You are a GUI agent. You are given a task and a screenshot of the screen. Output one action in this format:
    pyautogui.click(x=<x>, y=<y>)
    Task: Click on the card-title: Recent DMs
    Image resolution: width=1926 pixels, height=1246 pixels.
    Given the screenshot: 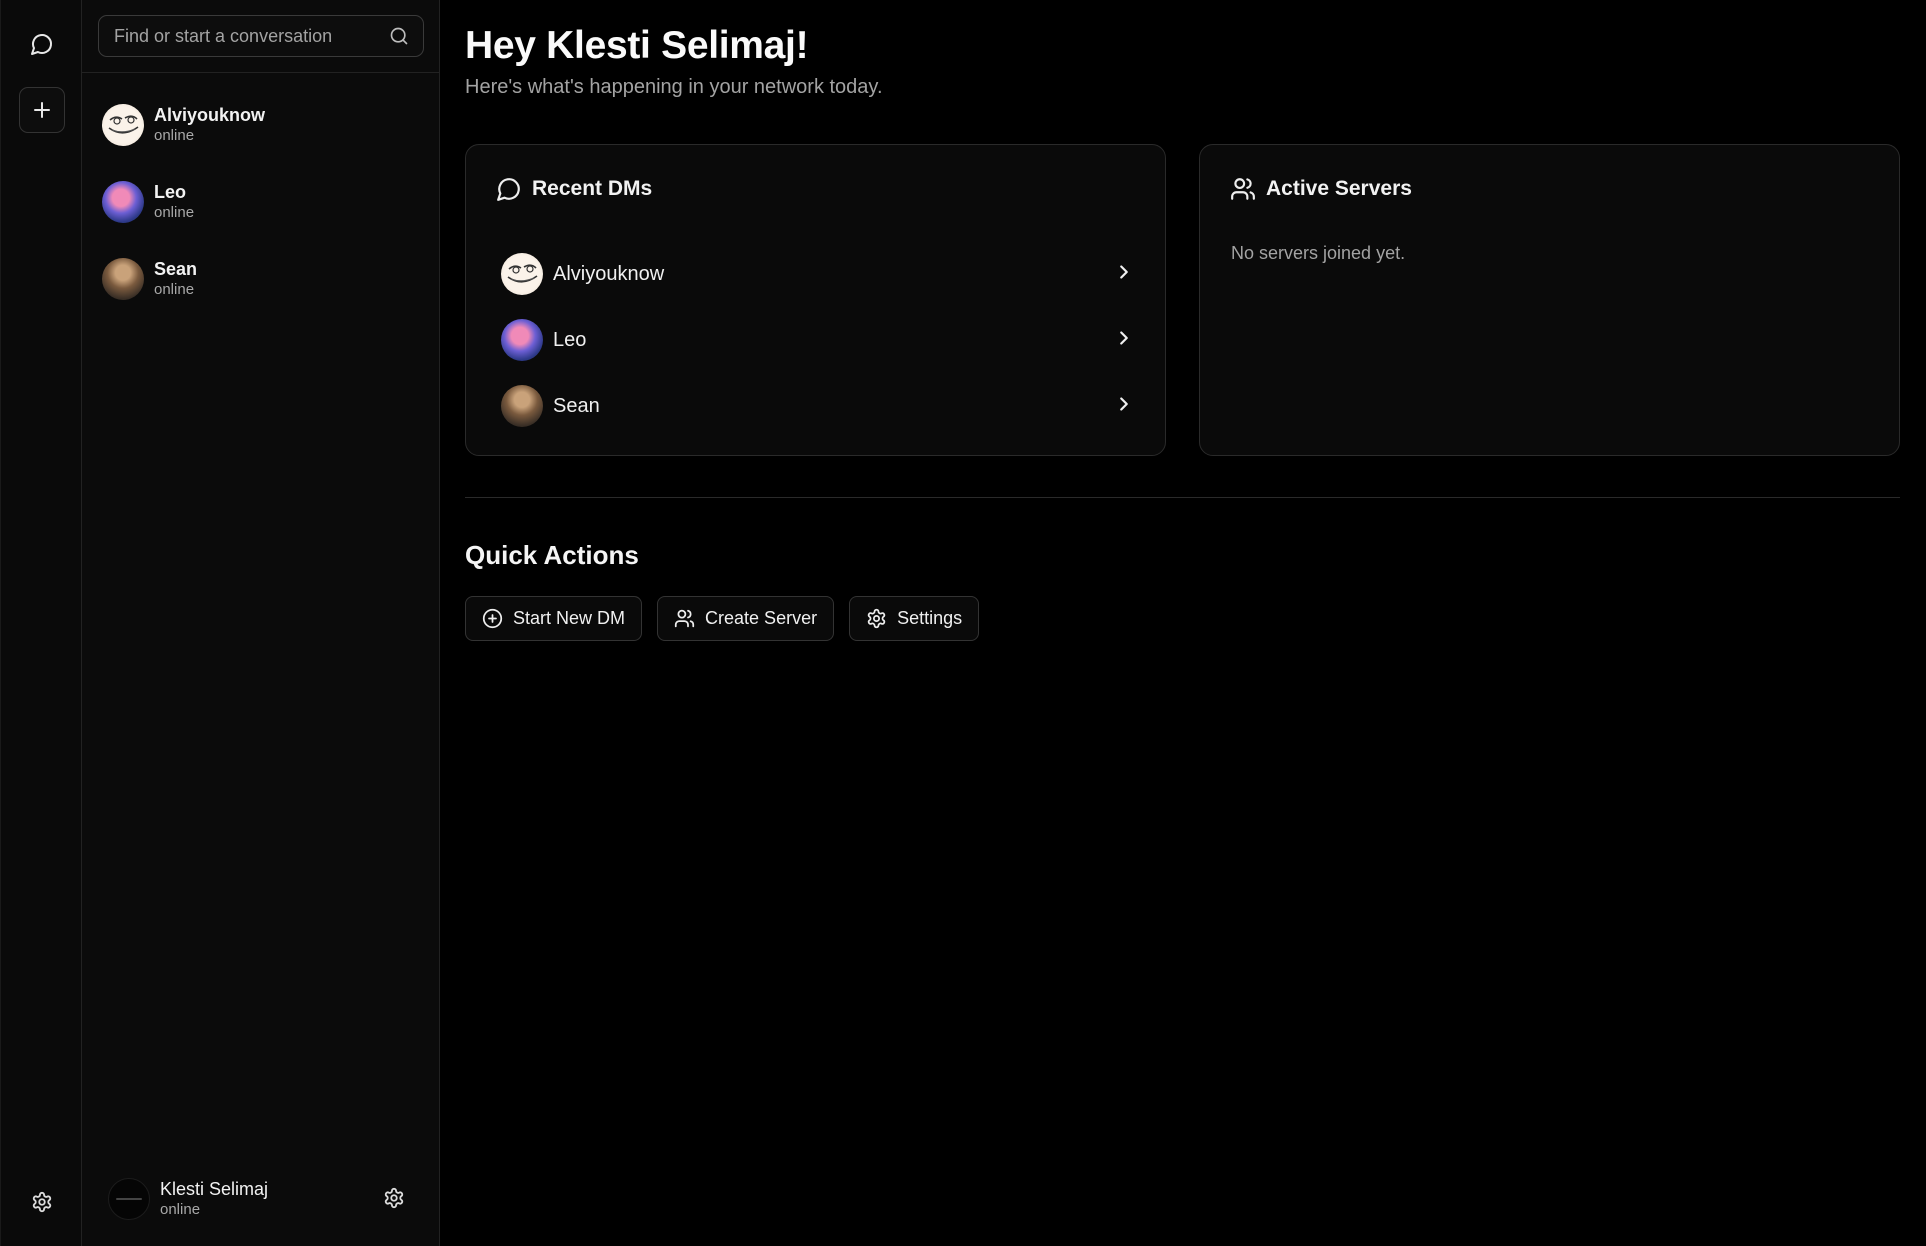 What is the action you would take?
    pyautogui.click(x=592, y=188)
    